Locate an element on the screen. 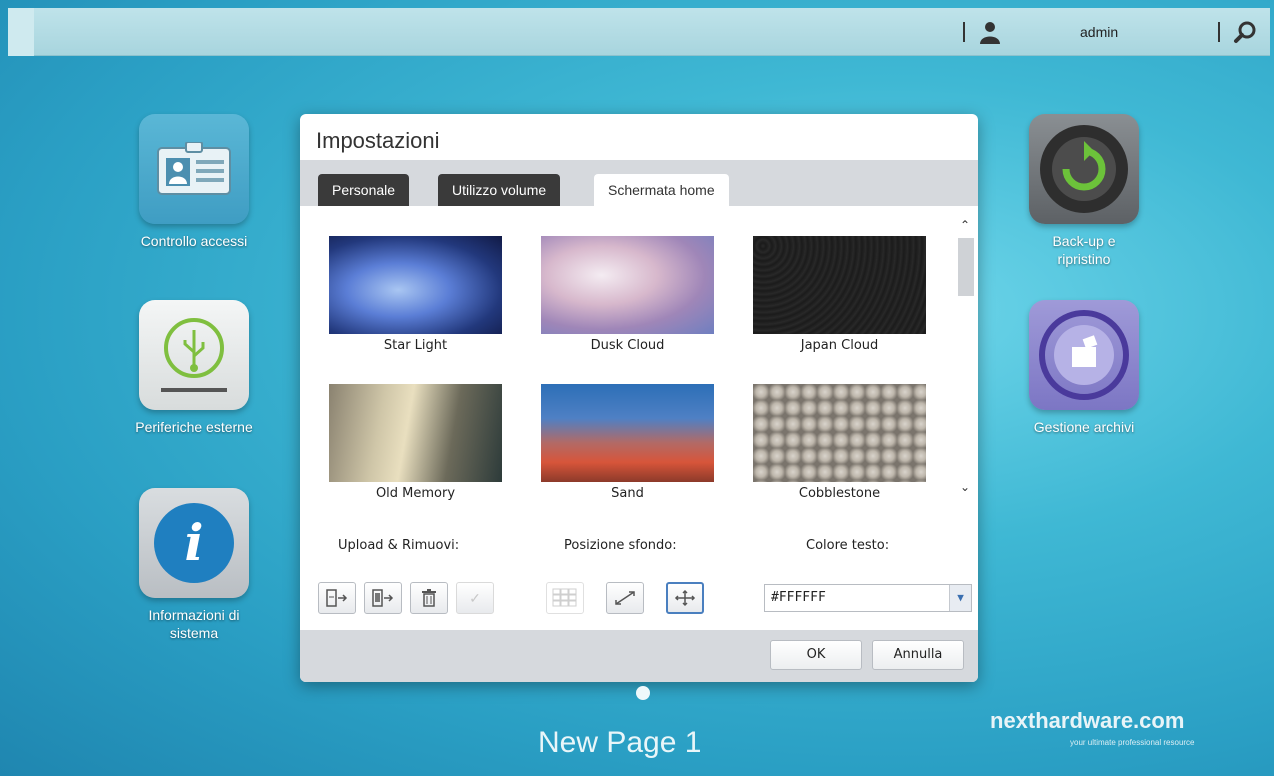 Image resolution: width=1274 pixels, height=776 pixels. center-move-icon is located at coordinates (685, 598).